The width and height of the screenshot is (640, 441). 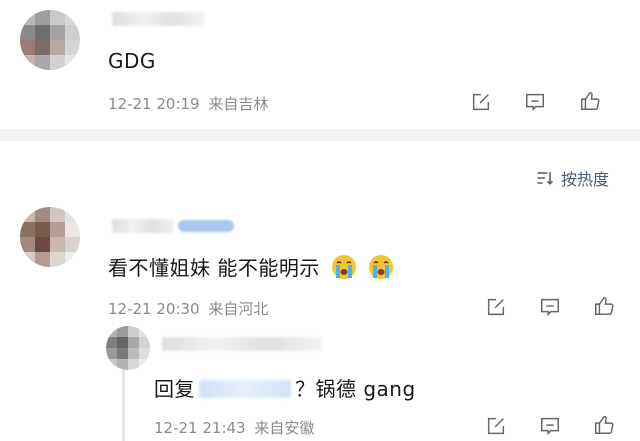 I want to click on reply-location: 来自安徽, so click(x=284, y=428).